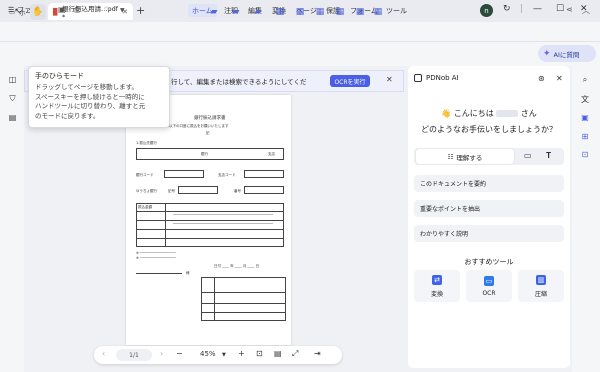 The image size is (600, 372). I want to click on zoom-in-icon: +, so click(241, 353).